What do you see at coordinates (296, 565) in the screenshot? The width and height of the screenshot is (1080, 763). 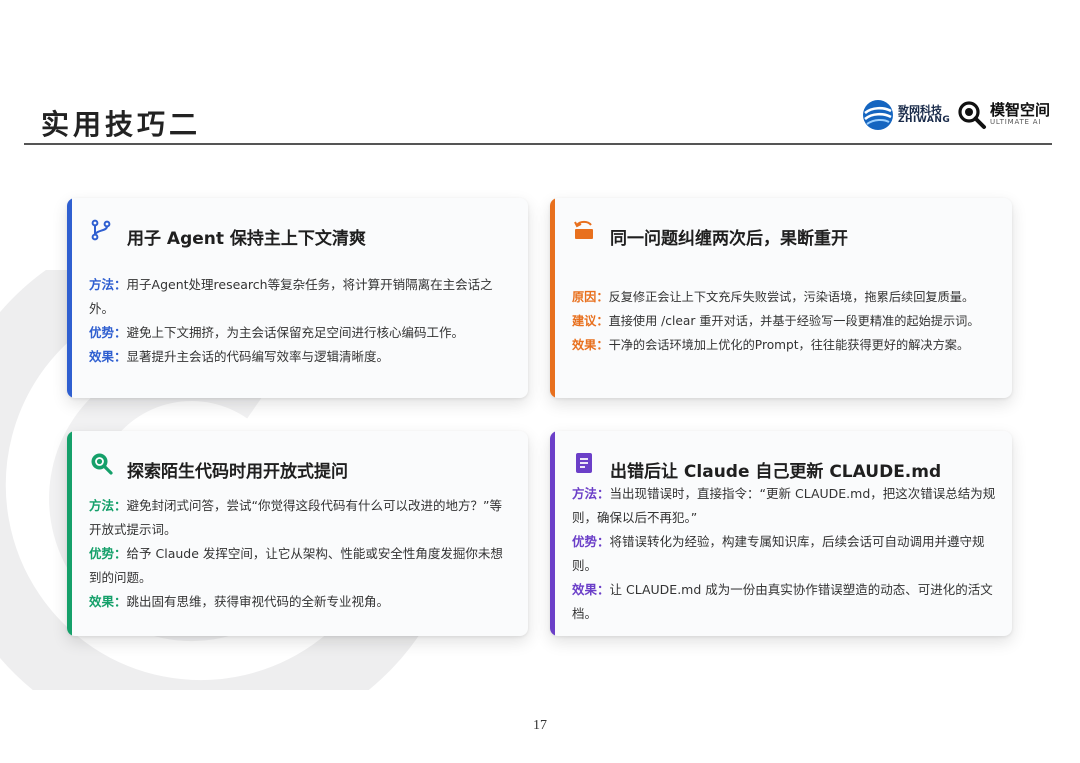 I see `line-text: 给予 Claude 发挥空间，让它从架构、性能或安全性角度发掘你未想到的问题。` at bounding box center [296, 565].